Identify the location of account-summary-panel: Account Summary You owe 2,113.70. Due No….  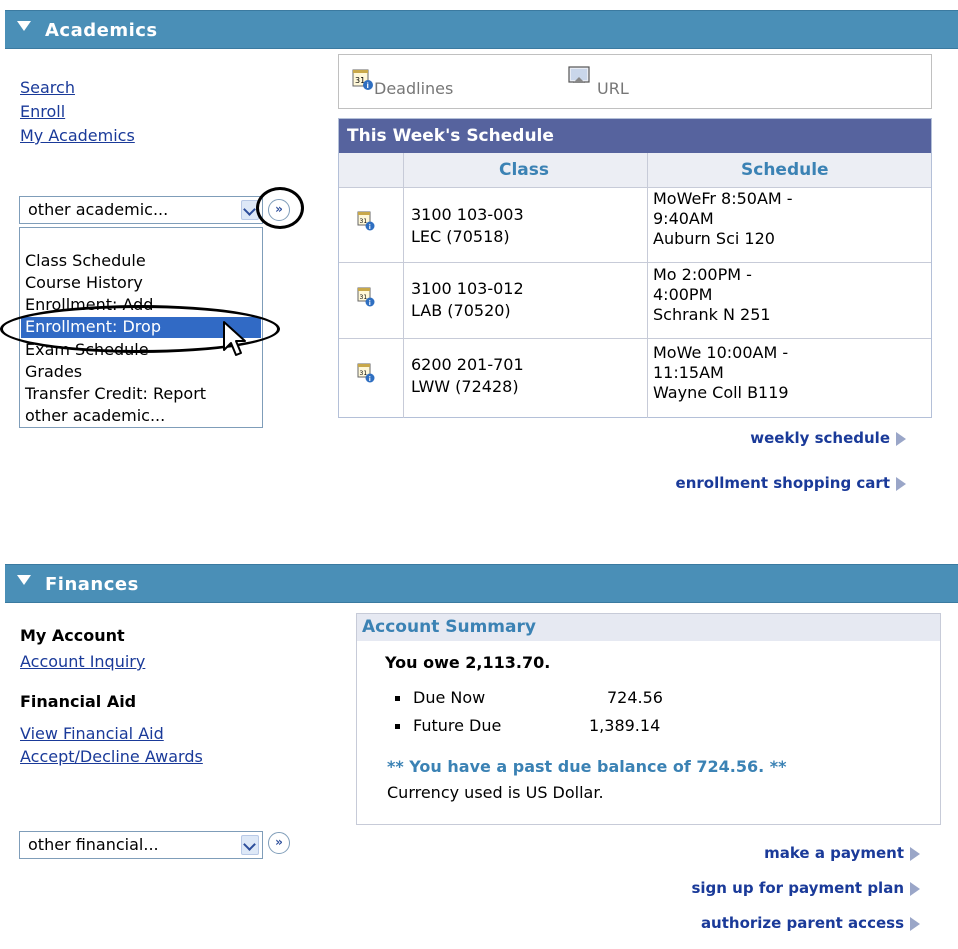
(648, 719).